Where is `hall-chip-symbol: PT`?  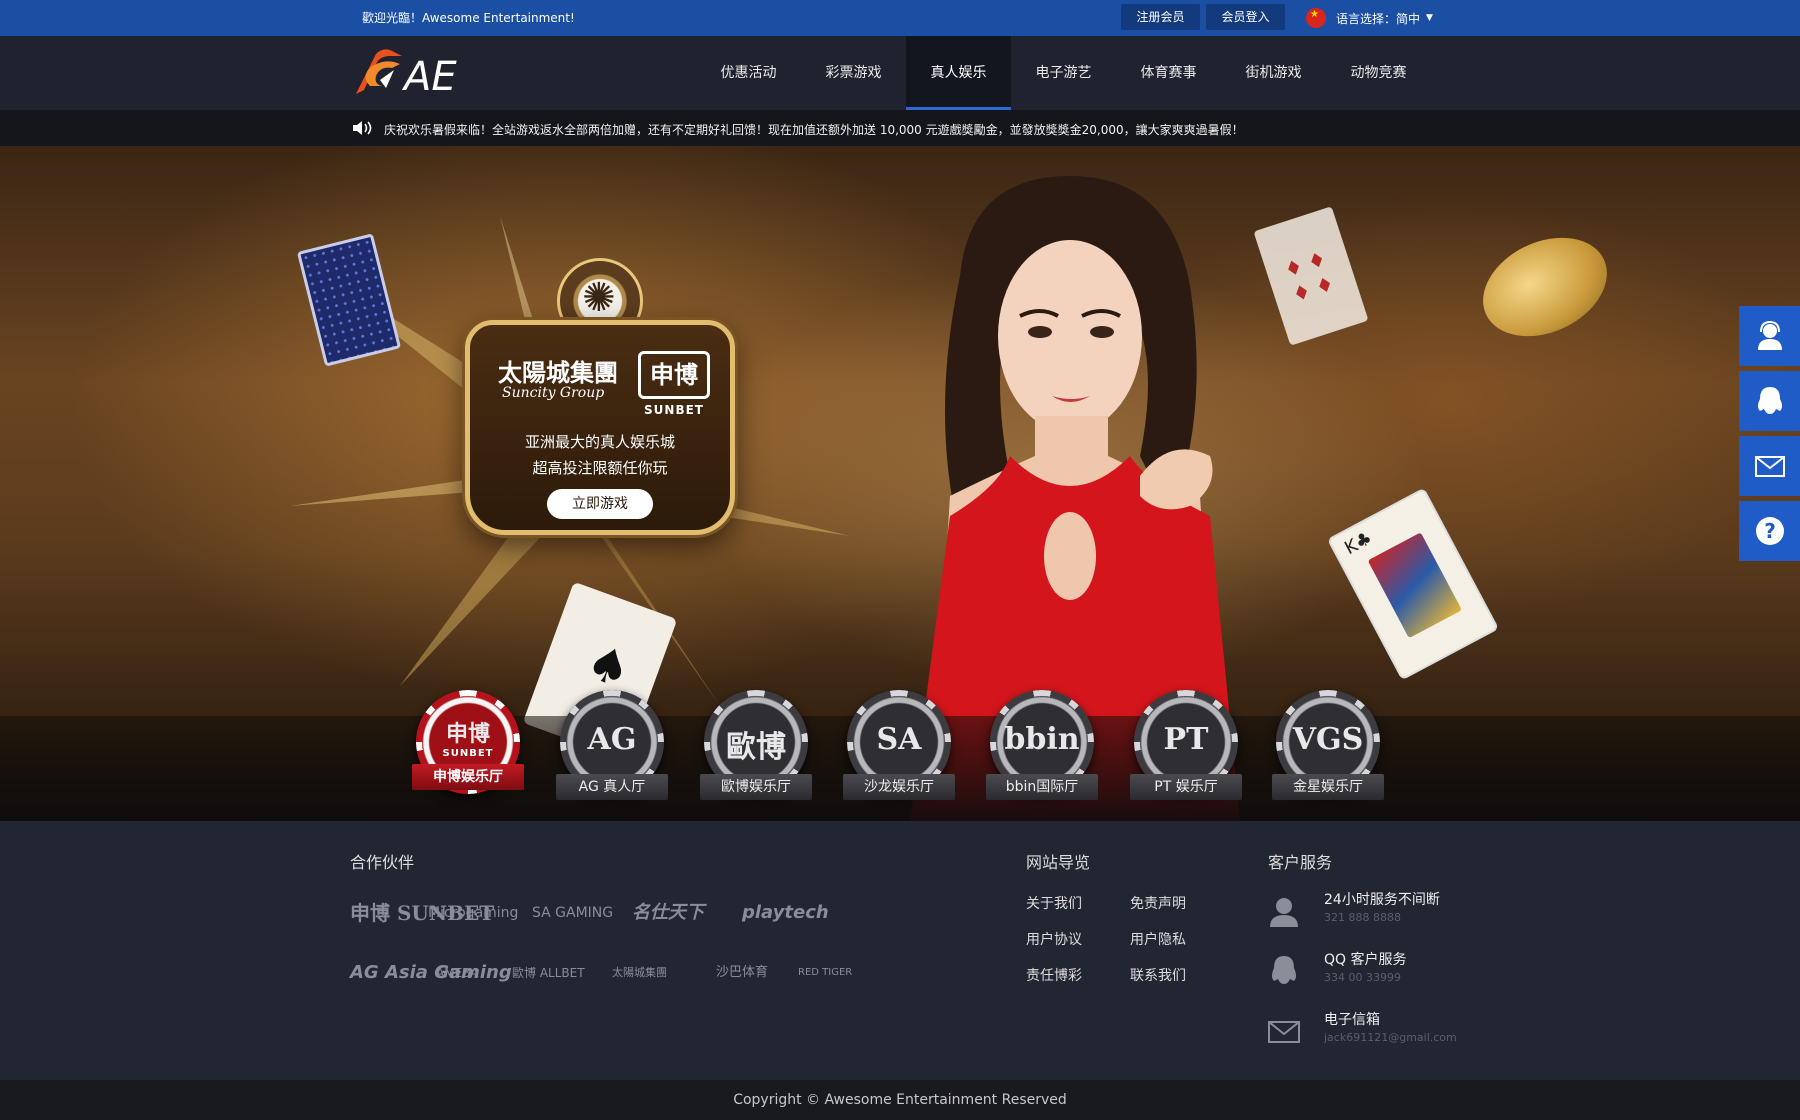
hall-chip-symbol: PT is located at coordinates (1186, 739).